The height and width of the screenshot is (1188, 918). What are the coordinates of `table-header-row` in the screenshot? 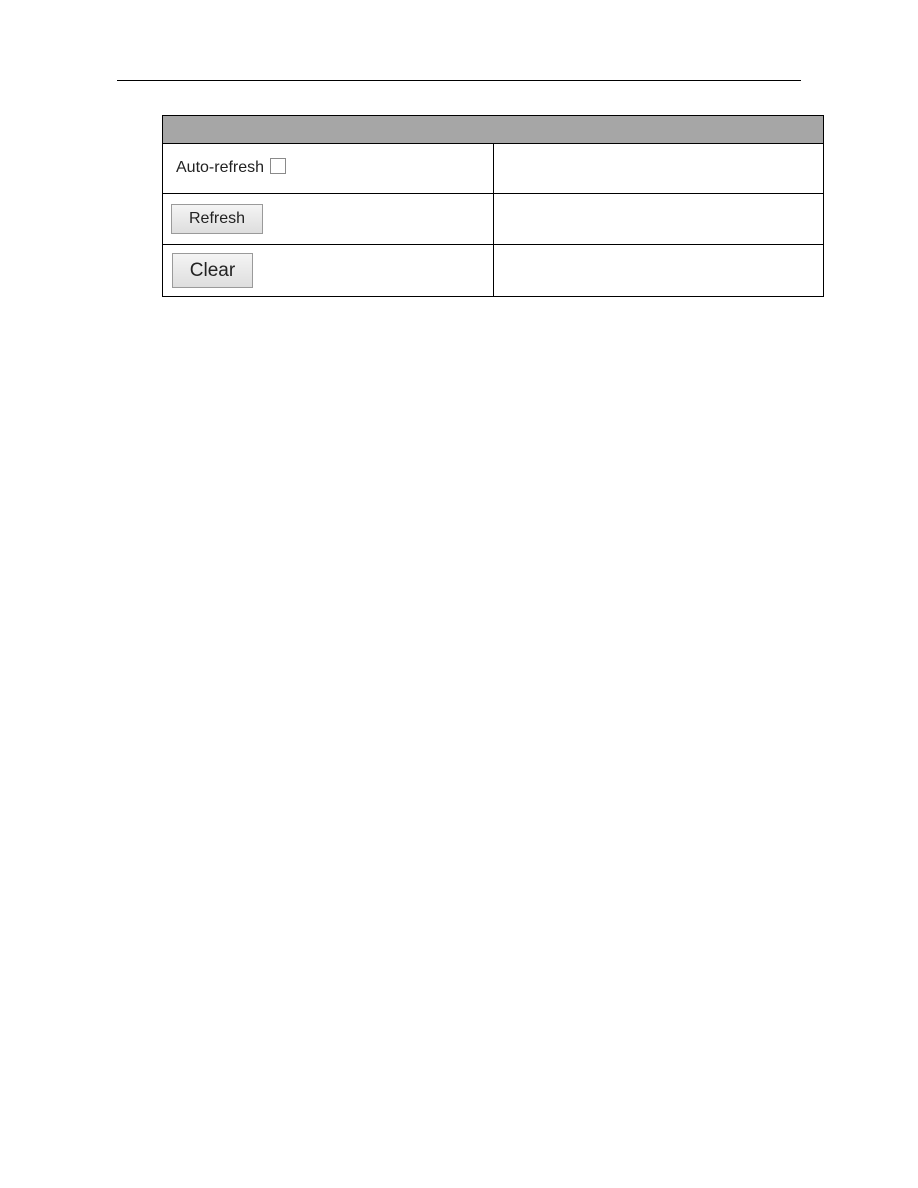 It's located at (493, 129).